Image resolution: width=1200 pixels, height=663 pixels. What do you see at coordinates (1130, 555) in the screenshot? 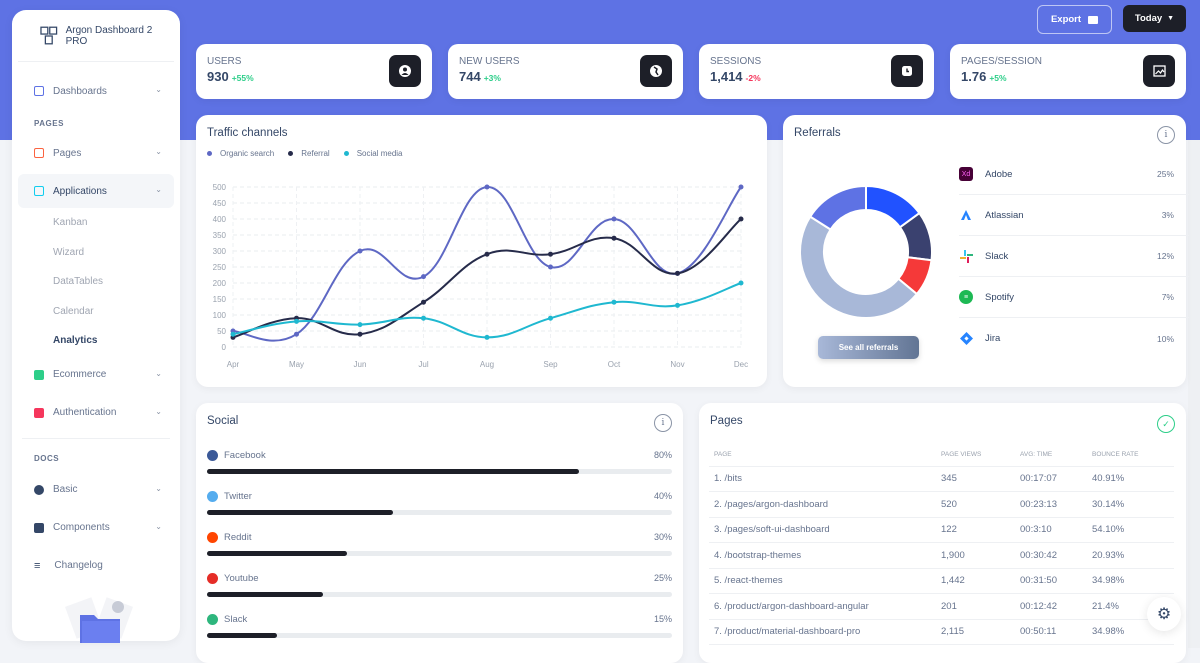
I see `table-cell: 20.93%` at bounding box center [1130, 555].